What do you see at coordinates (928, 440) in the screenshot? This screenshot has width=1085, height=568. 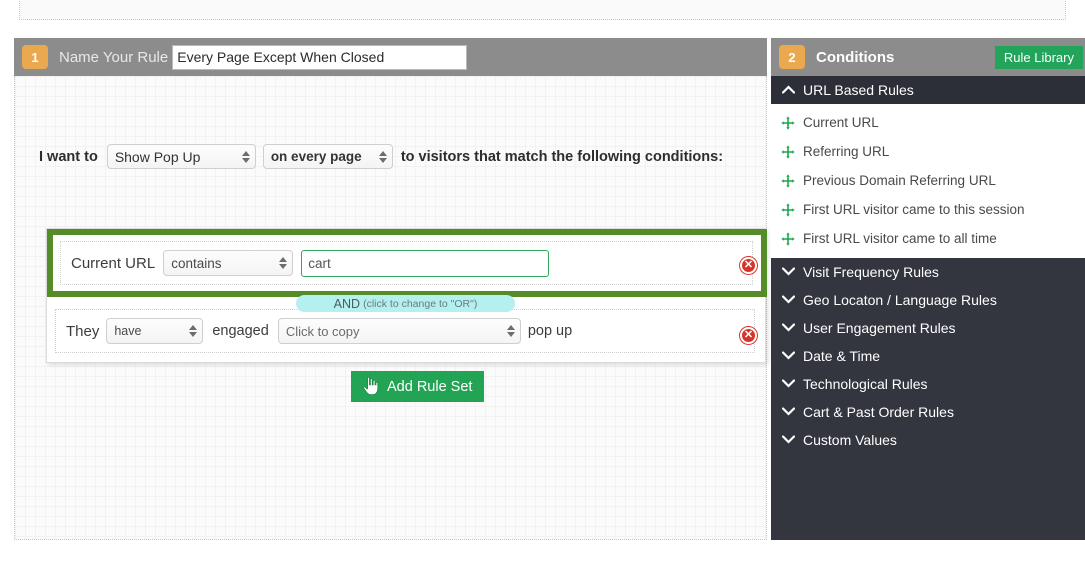 I see `condition-group-custom-values: Custom Values` at bounding box center [928, 440].